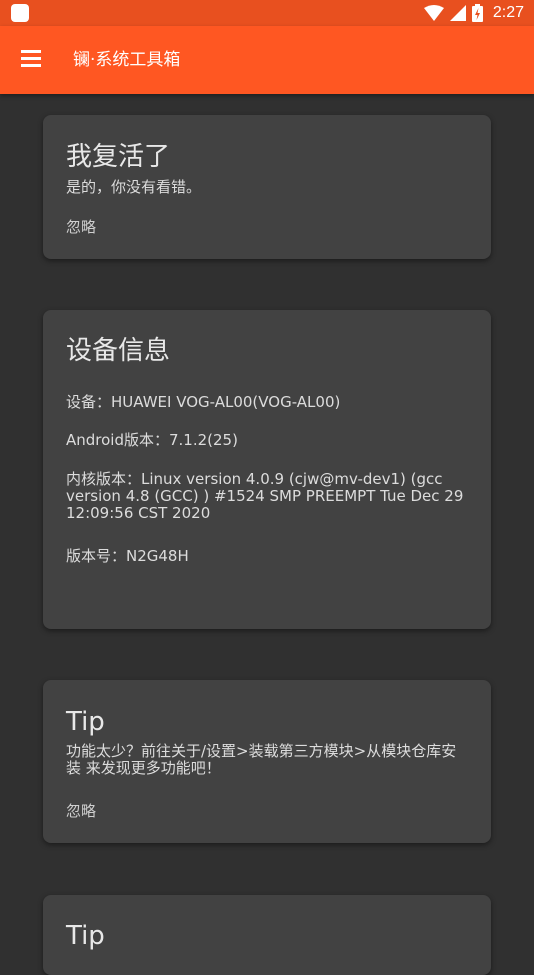 The image size is (534, 975). What do you see at coordinates (118, 157) in the screenshot?
I see `card-title: 我复活了` at bounding box center [118, 157].